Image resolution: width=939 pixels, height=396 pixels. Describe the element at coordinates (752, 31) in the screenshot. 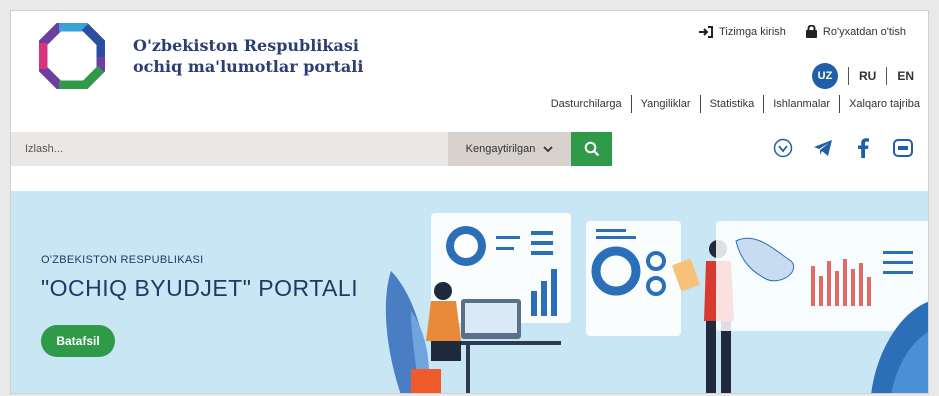

I see `login-label: Tizimga kirish` at that location.